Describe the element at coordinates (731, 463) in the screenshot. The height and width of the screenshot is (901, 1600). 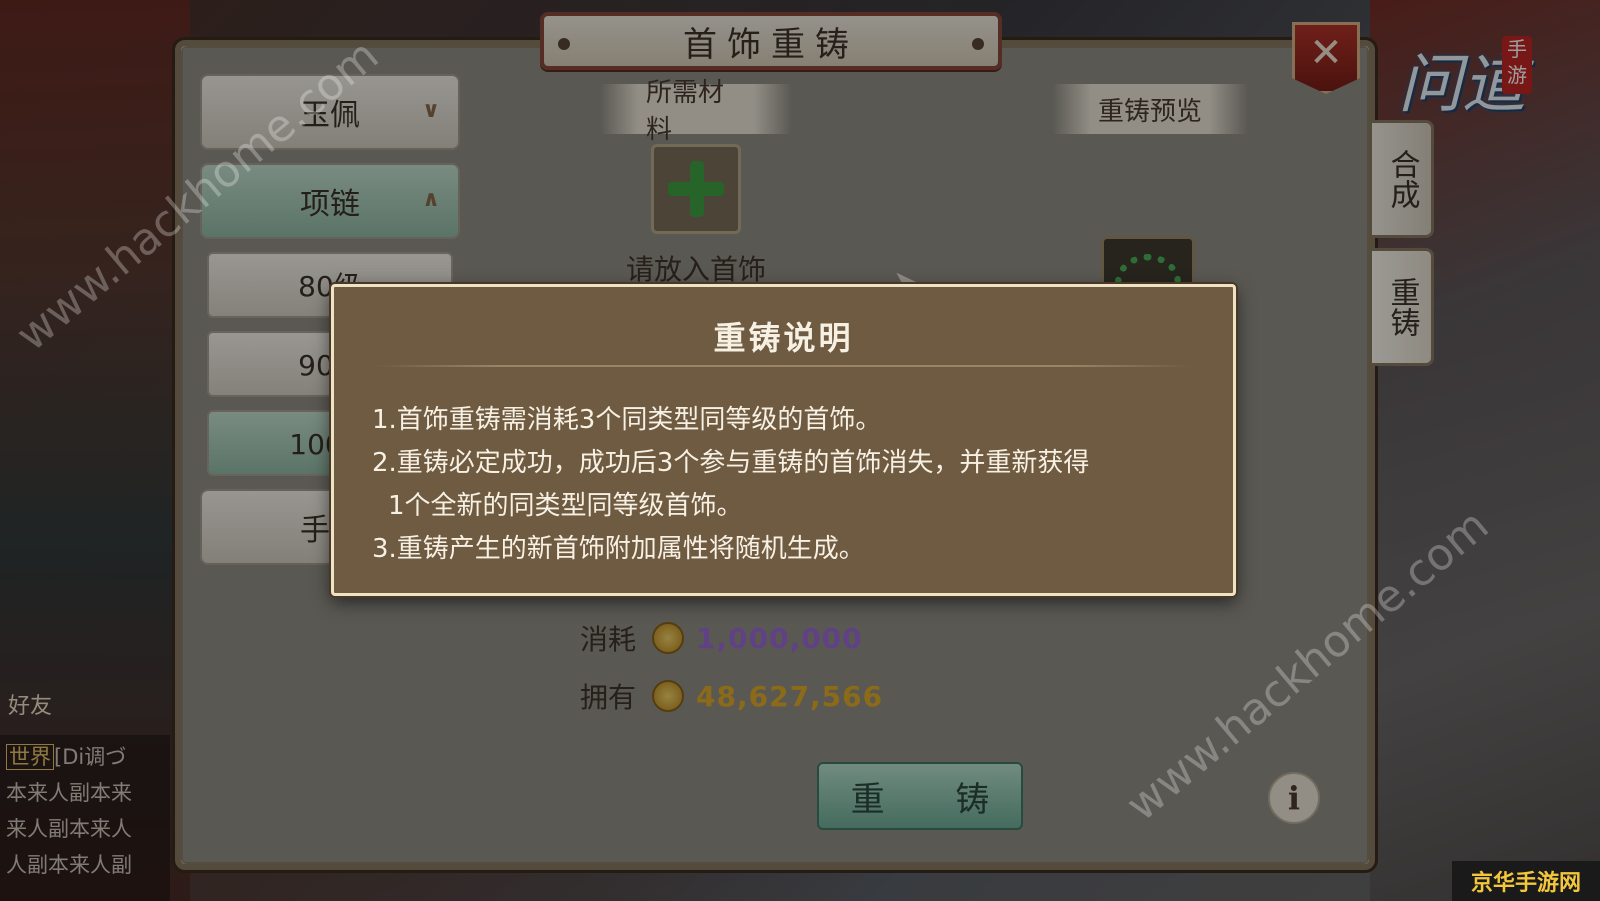
I see `modal-line-2: 2.重铸必定成功，成功后3个参与重铸的首饰消失，并重新获得` at that location.